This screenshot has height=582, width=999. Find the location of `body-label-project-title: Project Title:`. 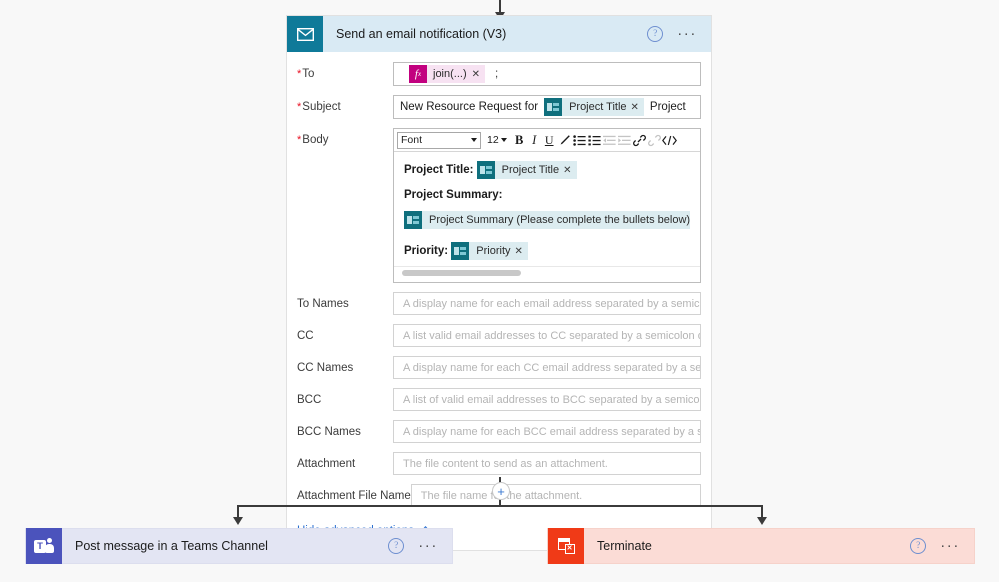

body-label-project-title: Project Title: is located at coordinates (439, 170).